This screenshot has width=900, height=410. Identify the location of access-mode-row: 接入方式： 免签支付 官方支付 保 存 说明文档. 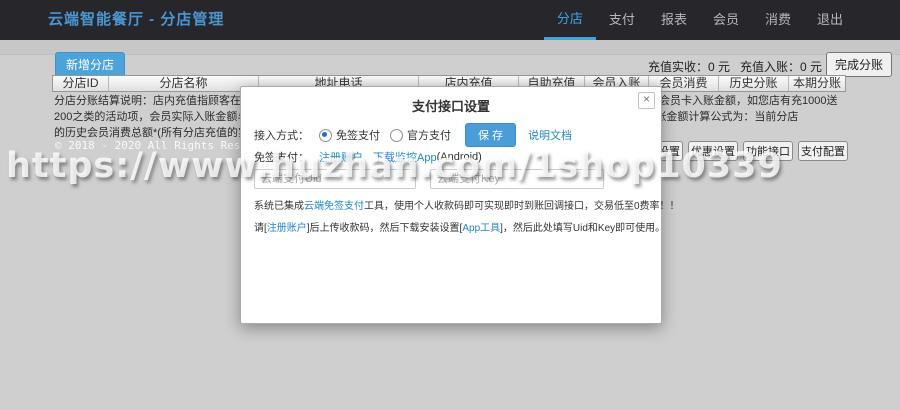
(413, 135).